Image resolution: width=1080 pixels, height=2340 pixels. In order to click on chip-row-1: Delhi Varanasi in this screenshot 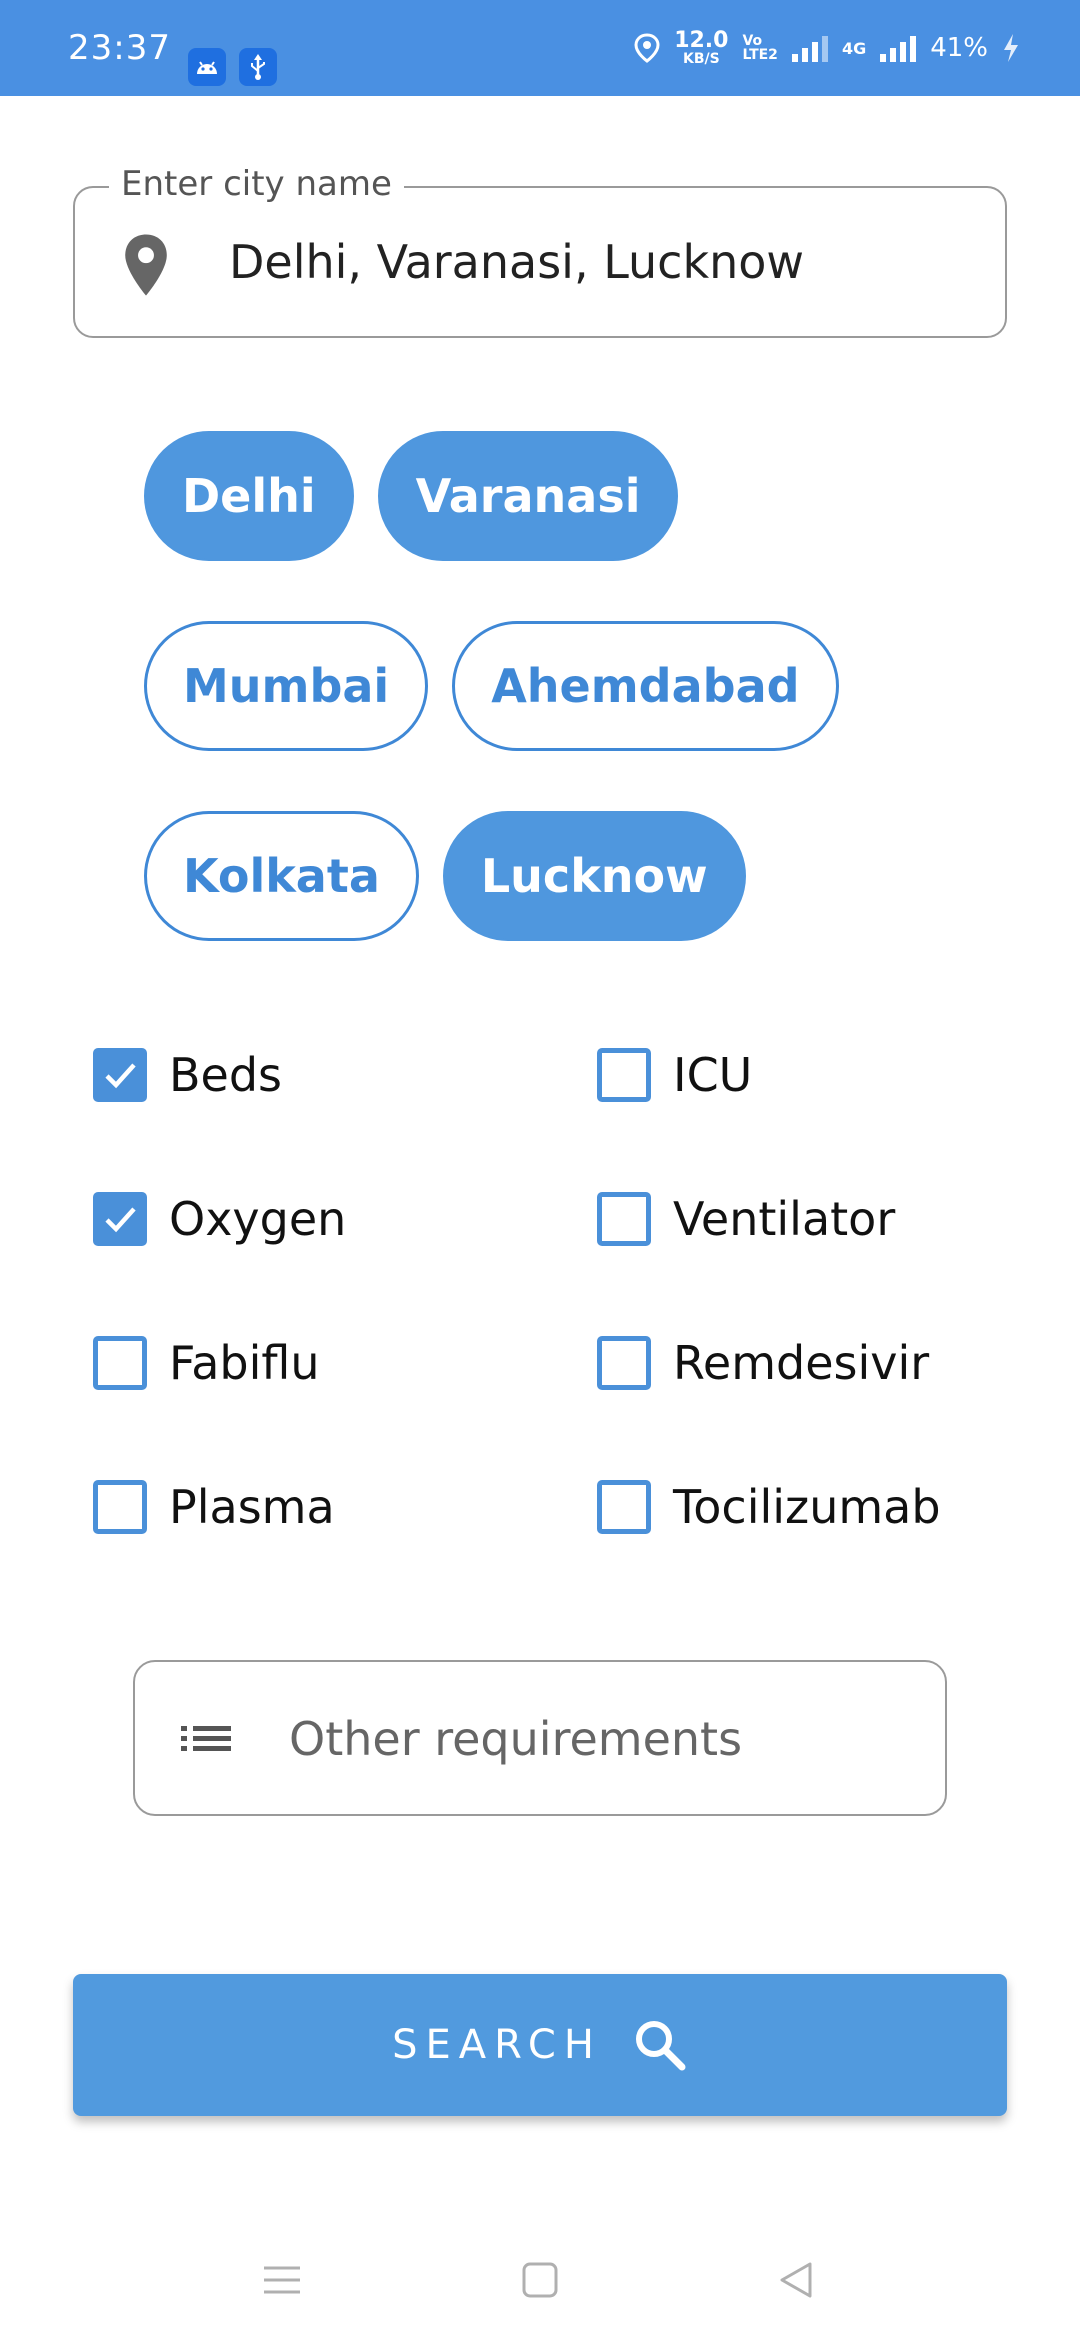, I will do `click(411, 496)`.